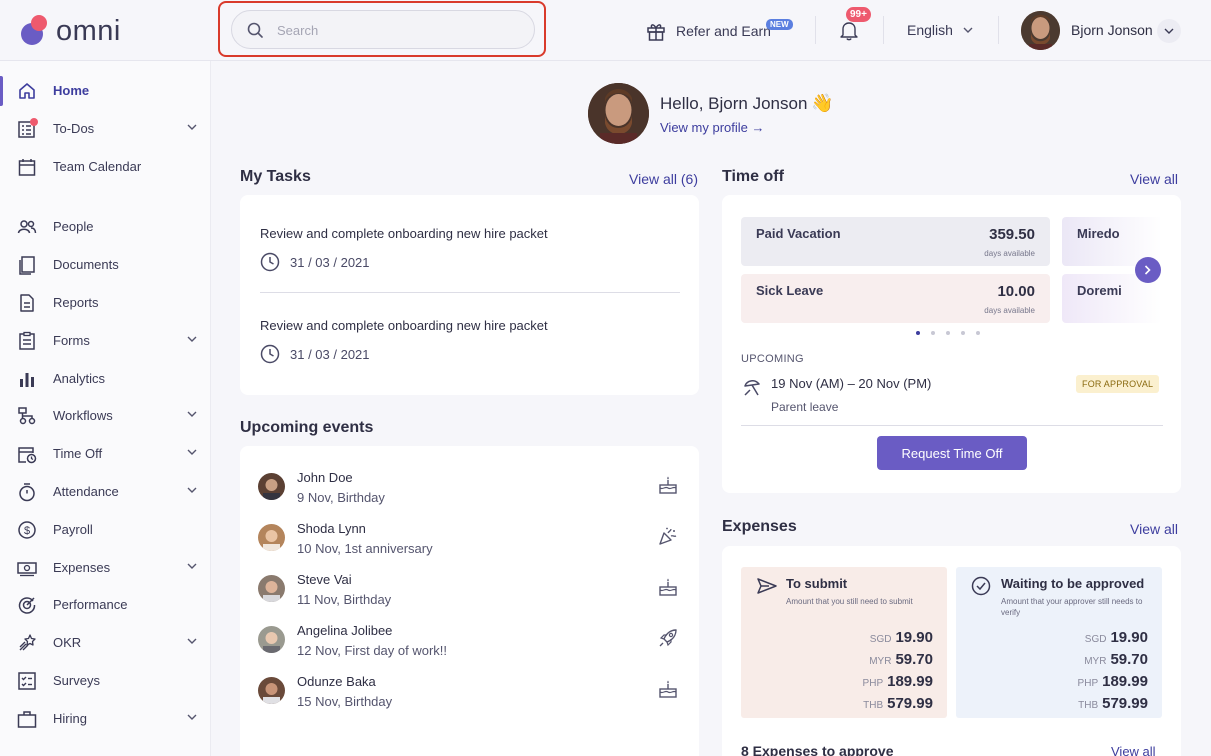  Describe the element at coordinates (105, 91) in the screenshot. I see `sidebar-item-home: Home` at that location.